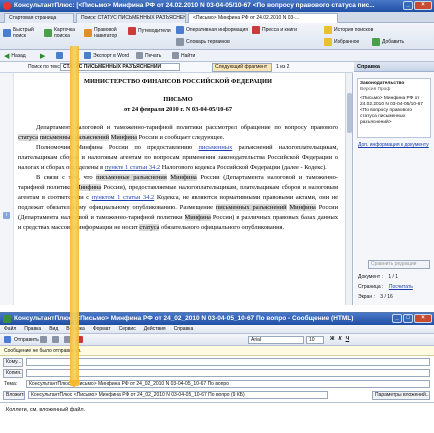 The width and height of the screenshot is (434, 433). Describe the element at coordinates (46, 410) in the screenshot. I see `message-text: Коллеги, см. вложенный файл.` at that location.